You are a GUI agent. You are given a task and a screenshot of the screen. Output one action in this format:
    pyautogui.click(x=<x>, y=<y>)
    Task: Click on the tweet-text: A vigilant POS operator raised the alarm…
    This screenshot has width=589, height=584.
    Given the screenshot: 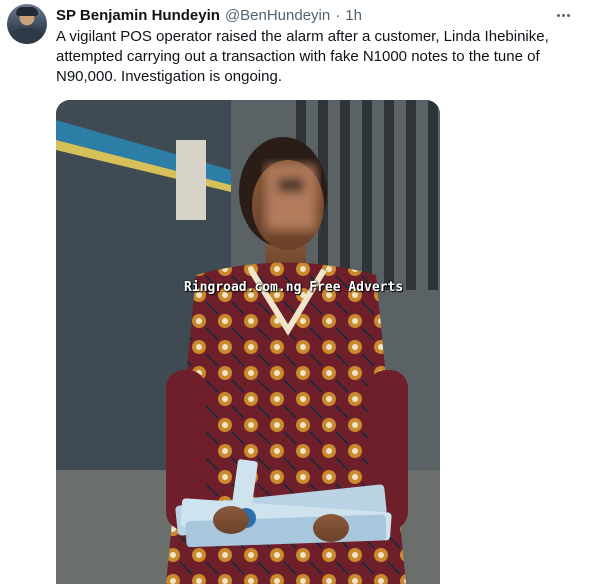 What is the action you would take?
    pyautogui.click(x=302, y=56)
    